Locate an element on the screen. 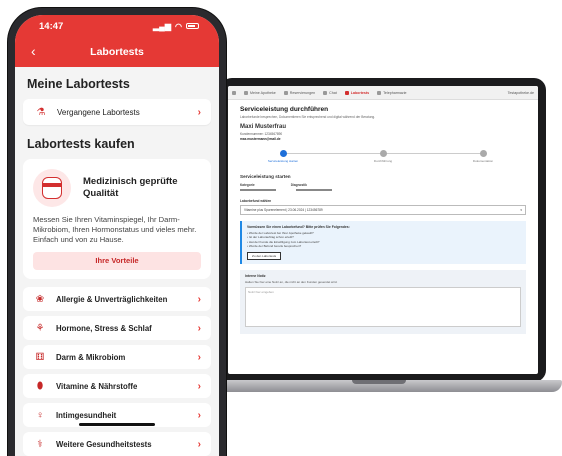 The height and width of the screenshot is (456, 562). nav-tab-apotheke: Meine Apotheke is located at coordinates (260, 92).